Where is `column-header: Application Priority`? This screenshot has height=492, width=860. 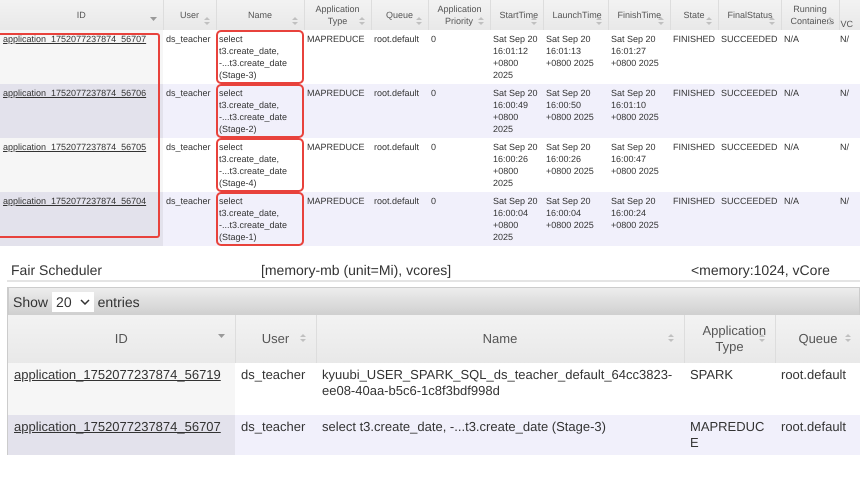
column-header: Application Priority is located at coordinates (459, 15).